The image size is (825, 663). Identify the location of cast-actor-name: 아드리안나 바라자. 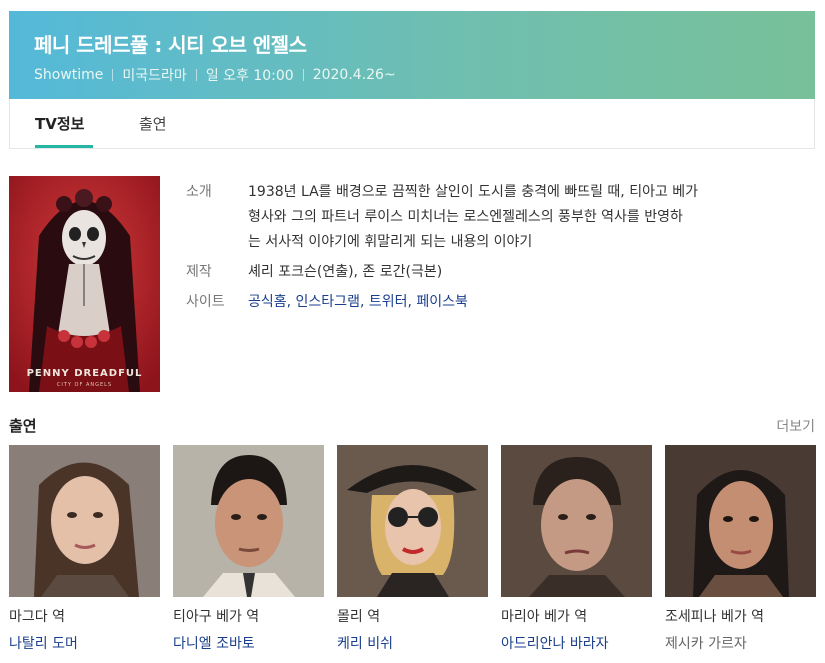
(576, 643).